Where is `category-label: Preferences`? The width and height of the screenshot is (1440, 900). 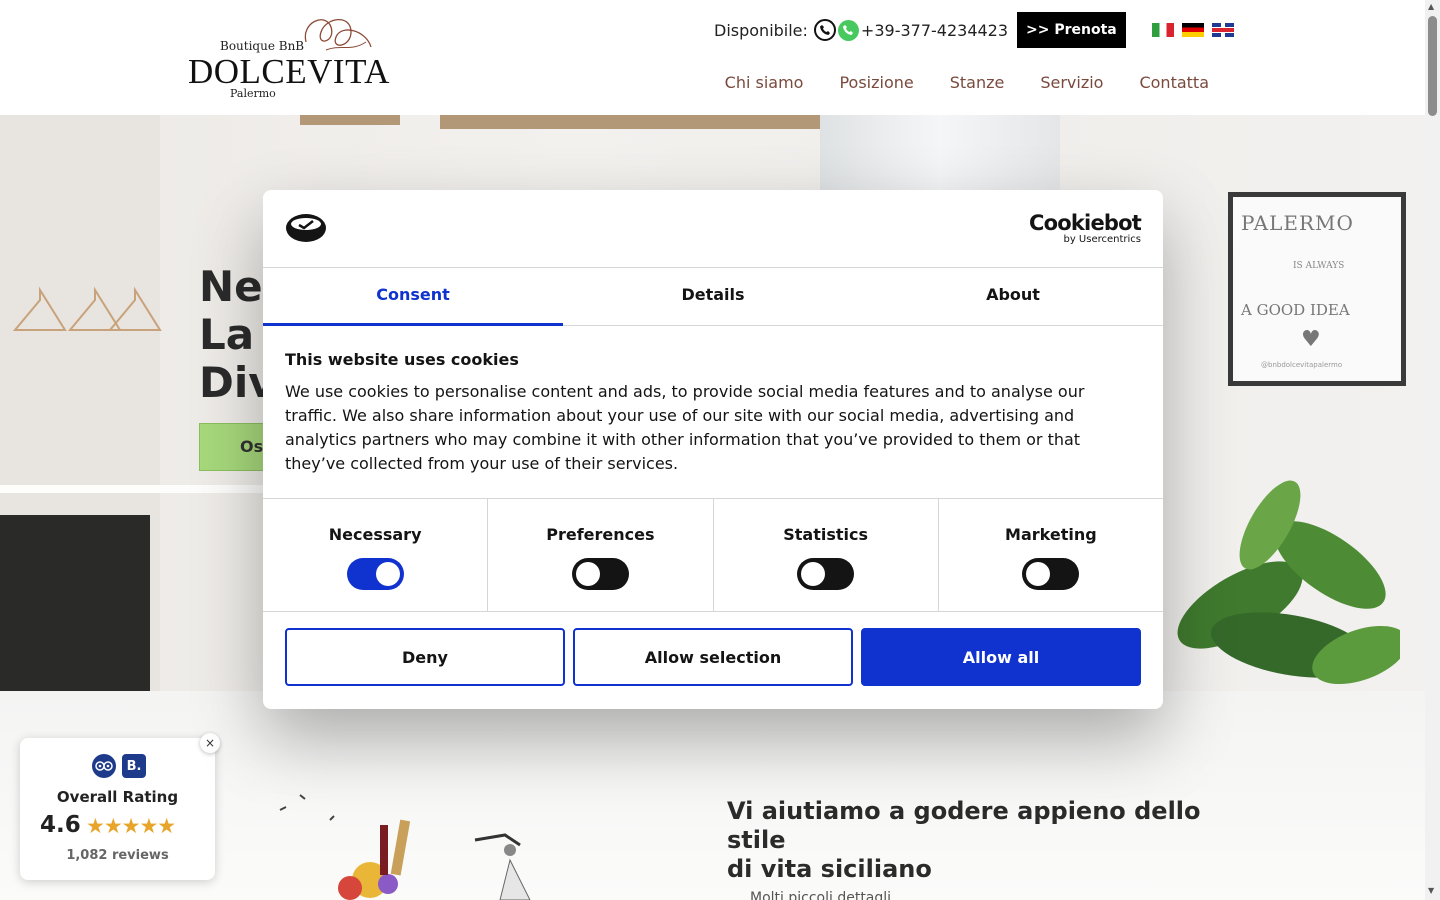 category-label: Preferences is located at coordinates (600, 534).